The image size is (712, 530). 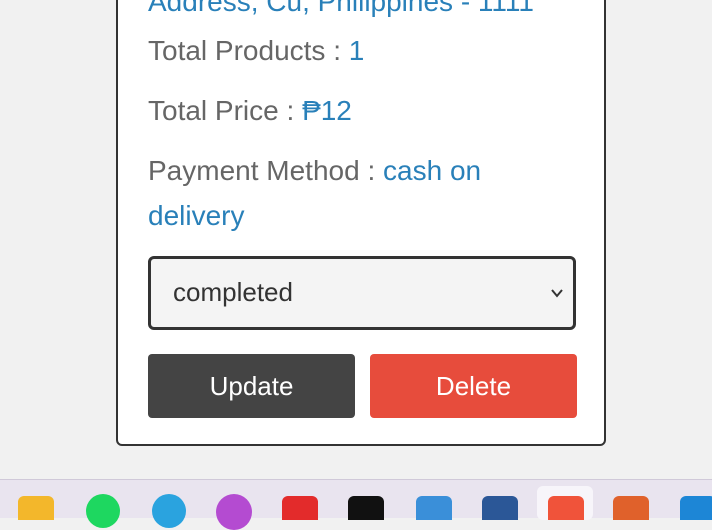 I want to click on total-products-label: Total Products :, so click(x=248, y=50).